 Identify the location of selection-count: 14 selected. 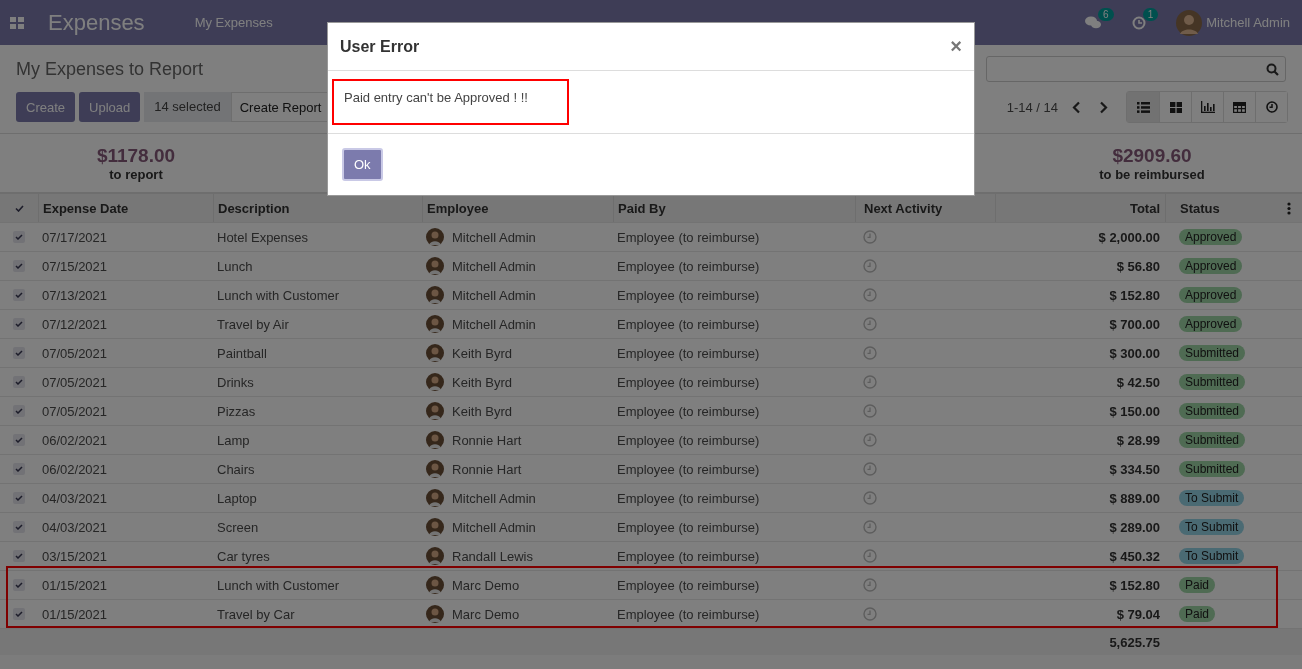
(187, 107).